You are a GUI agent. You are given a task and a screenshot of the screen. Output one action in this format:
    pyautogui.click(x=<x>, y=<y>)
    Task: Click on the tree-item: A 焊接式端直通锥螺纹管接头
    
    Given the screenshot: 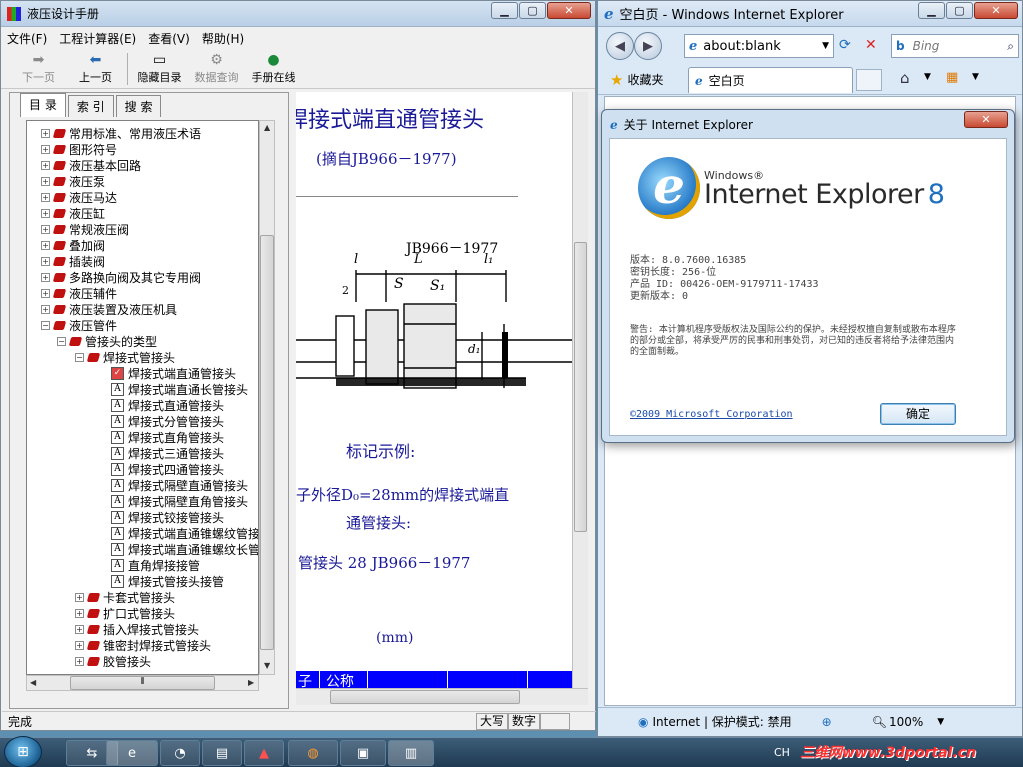 What is the action you would take?
    pyautogui.click(x=184, y=533)
    